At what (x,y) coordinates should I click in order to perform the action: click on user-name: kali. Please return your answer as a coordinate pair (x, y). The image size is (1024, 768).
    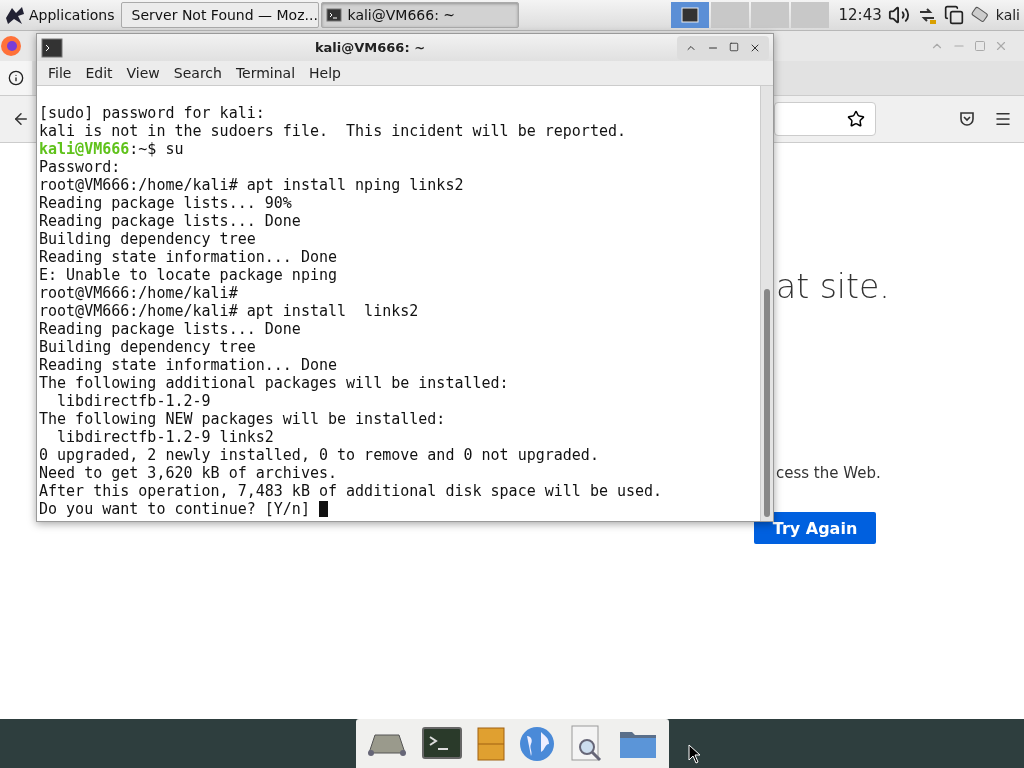
    Looking at the image, I should click on (1007, 15).